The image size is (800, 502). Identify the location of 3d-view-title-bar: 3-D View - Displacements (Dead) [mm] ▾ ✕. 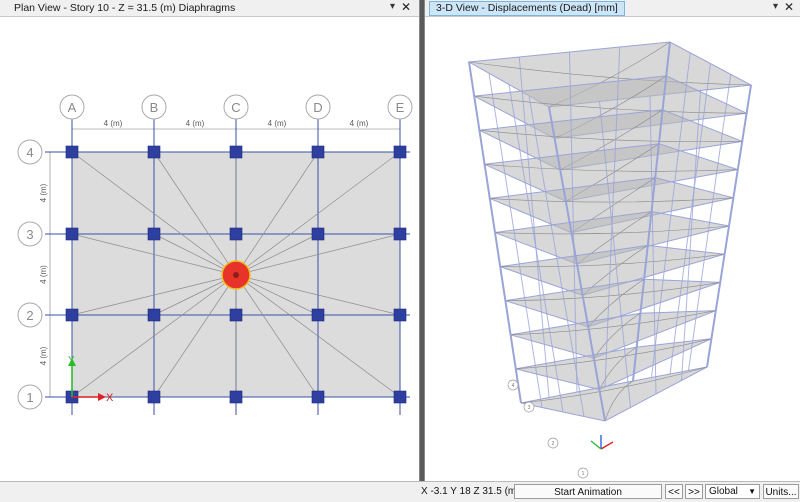
(612, 8).